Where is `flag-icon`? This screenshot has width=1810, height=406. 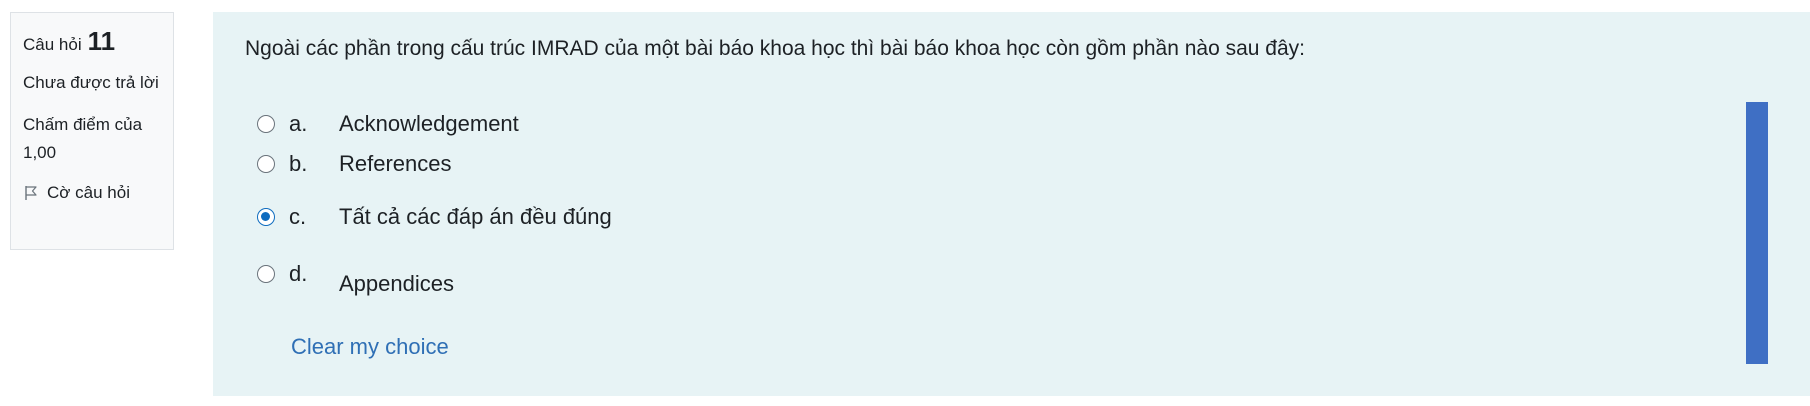 flag-icon is located at coordinates (31, 193).